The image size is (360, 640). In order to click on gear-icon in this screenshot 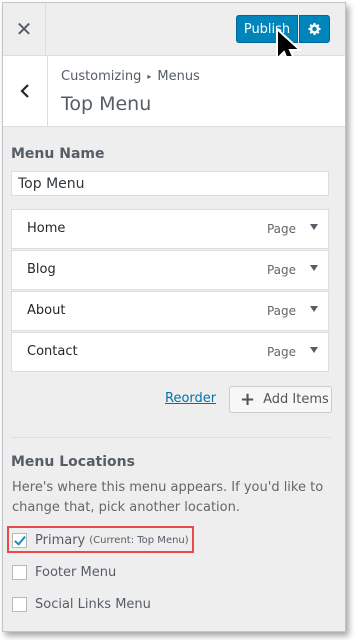, I will do `click(314, 29)`.